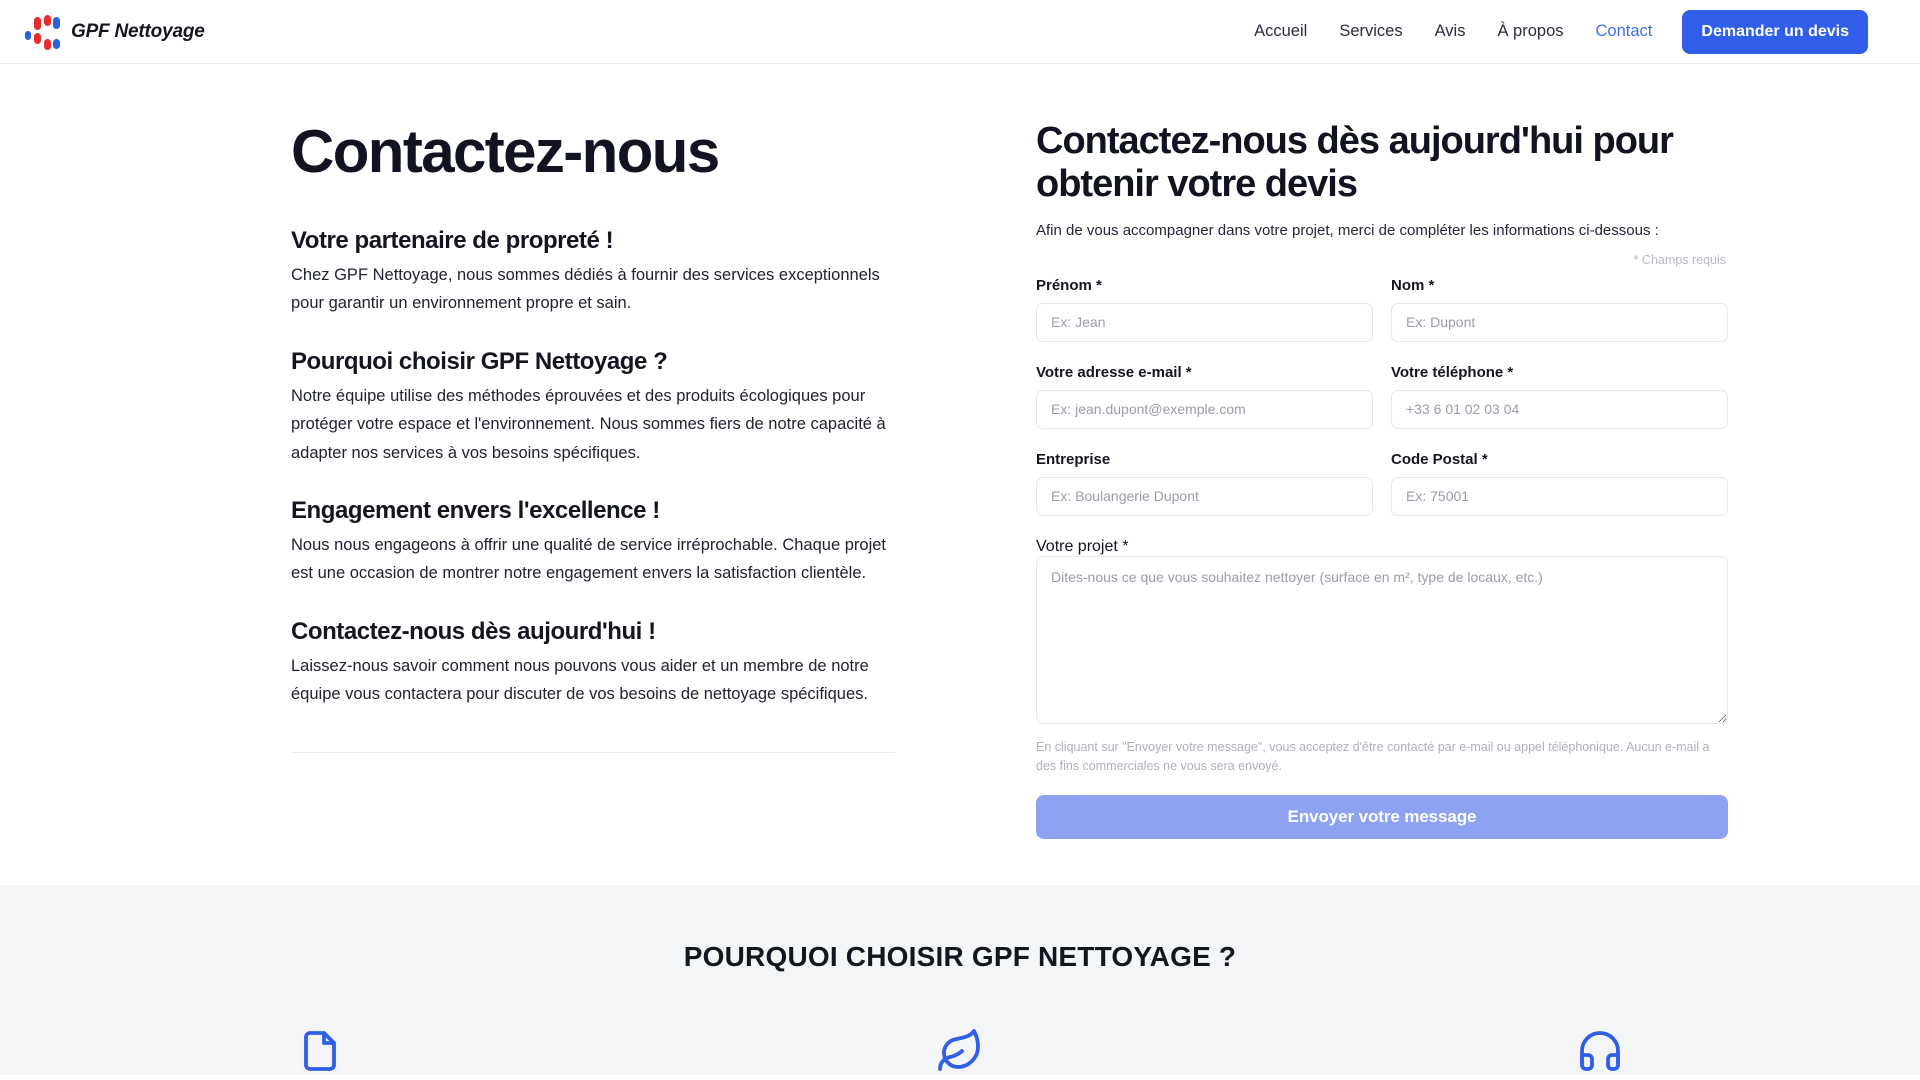 This screenshot has height=1080, width=1920. I want to click on nav-link-contact: Contact, so click(1624, 31).